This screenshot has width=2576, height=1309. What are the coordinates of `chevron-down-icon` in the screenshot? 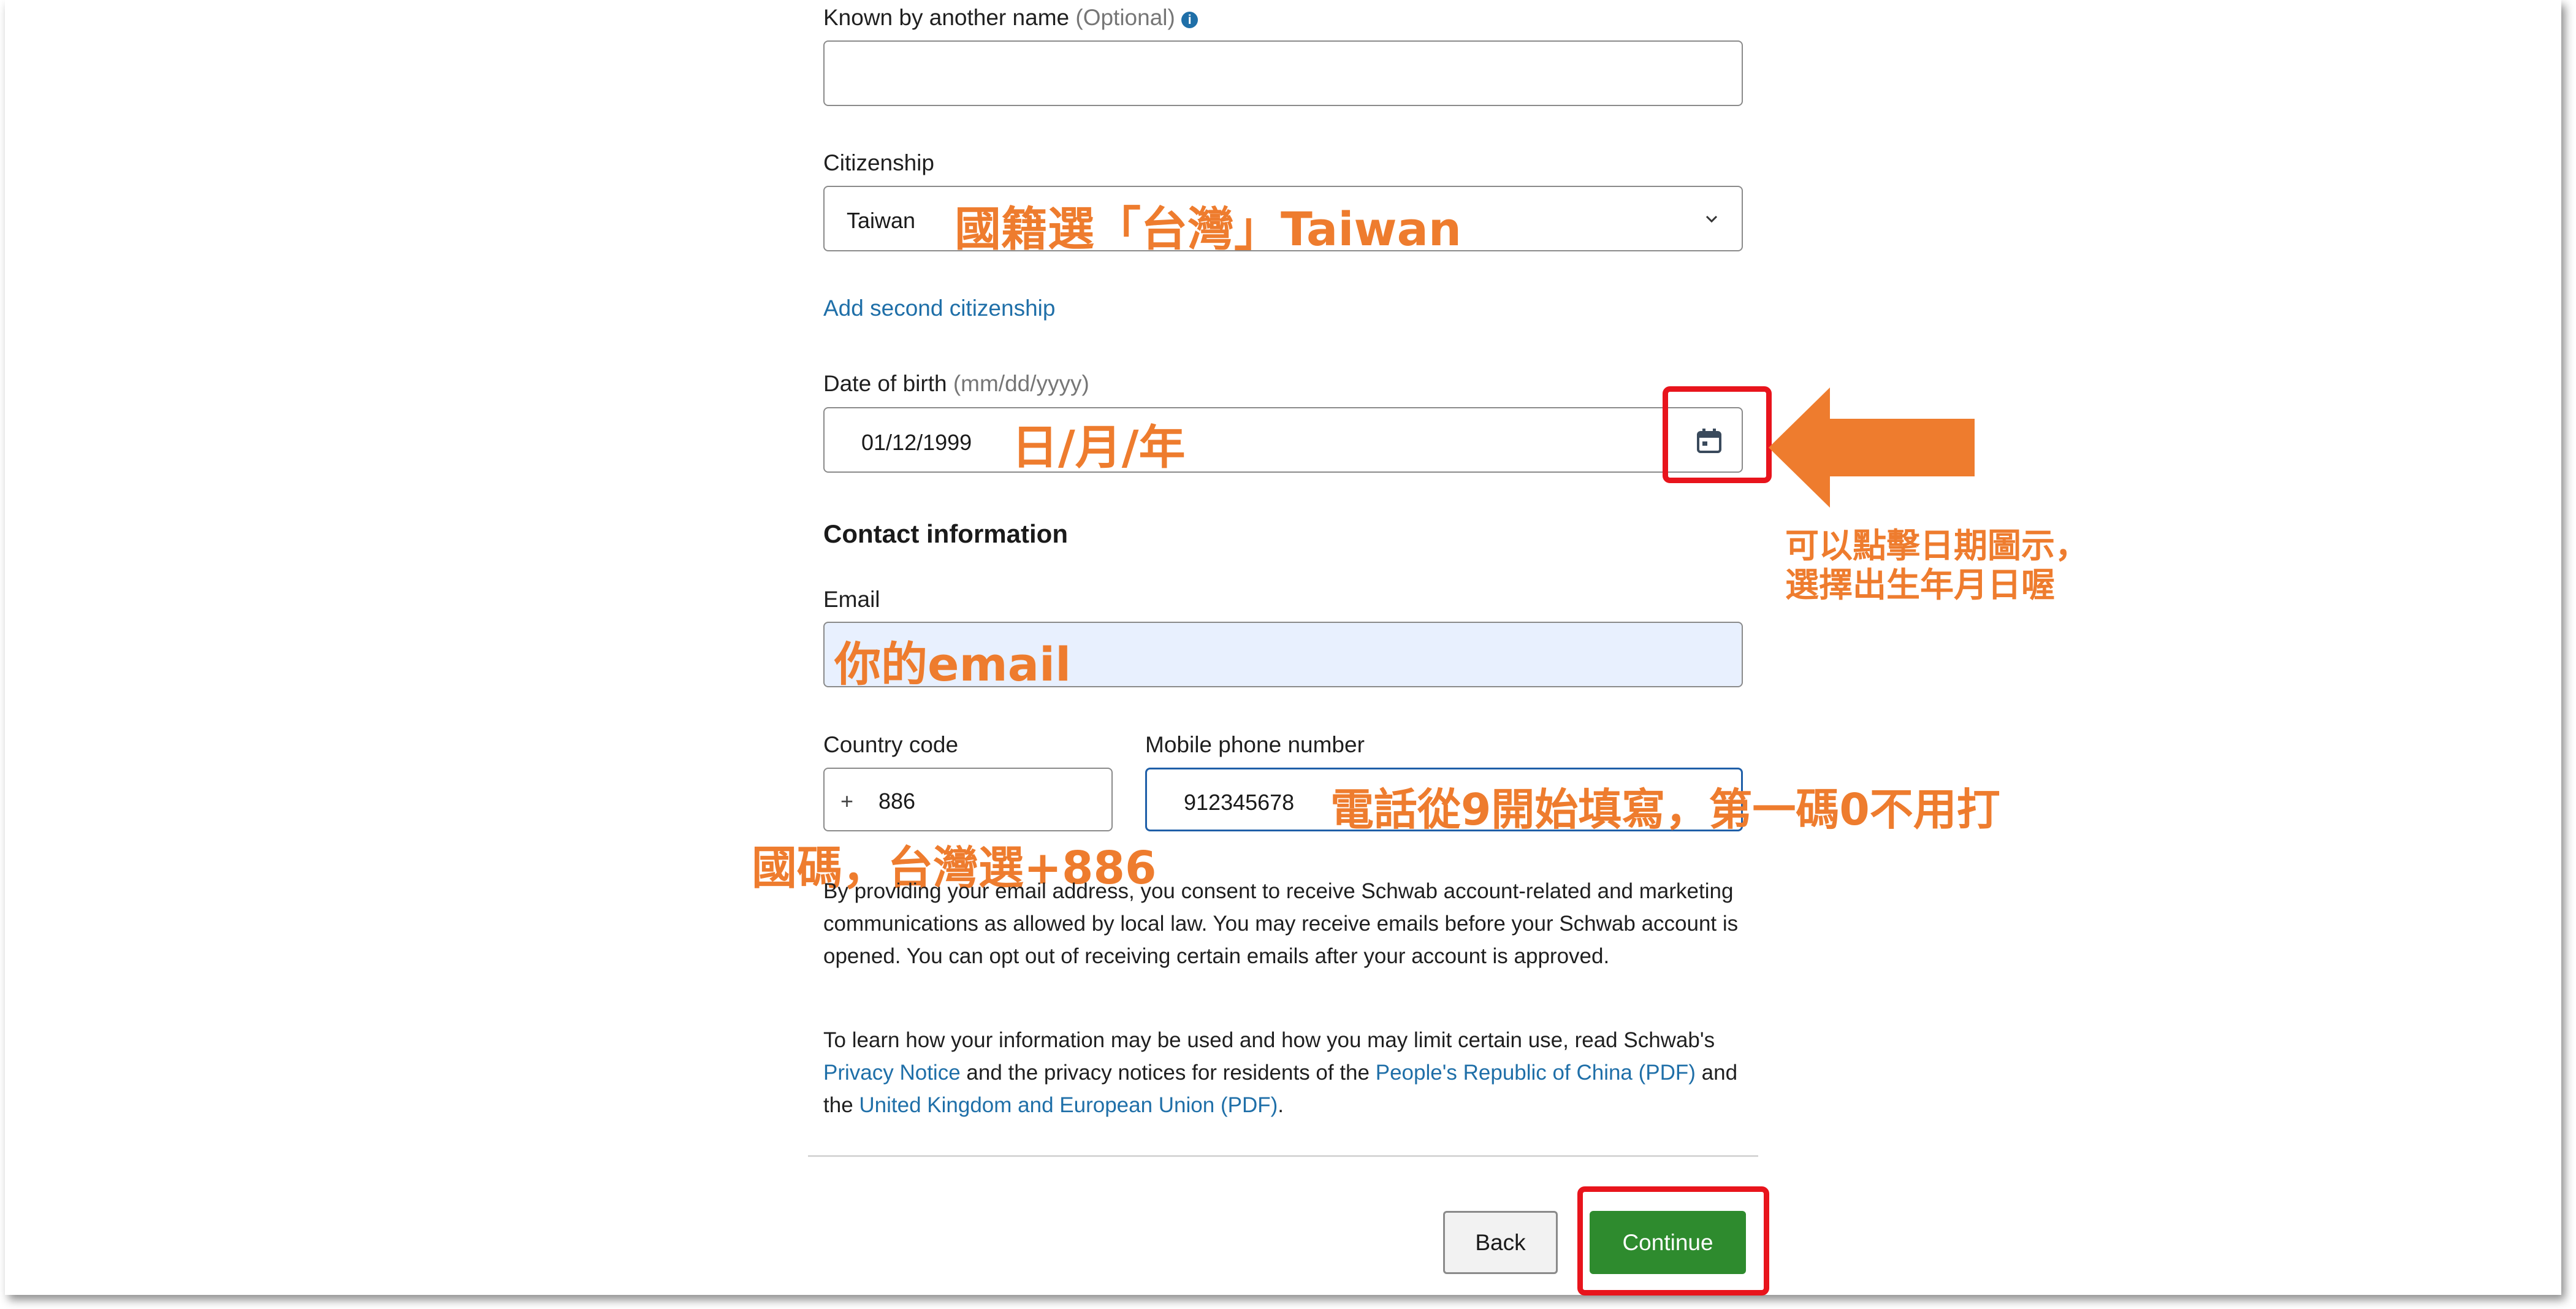 It's located at (1711, 219).